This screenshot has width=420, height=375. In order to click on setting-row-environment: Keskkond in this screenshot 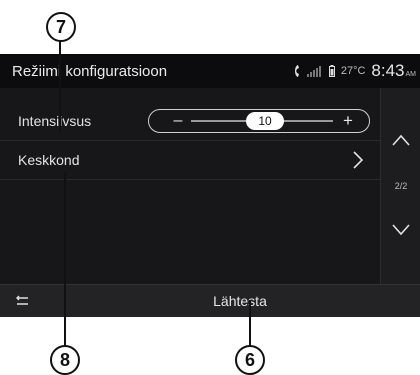, I will do `click(190, 160)`.